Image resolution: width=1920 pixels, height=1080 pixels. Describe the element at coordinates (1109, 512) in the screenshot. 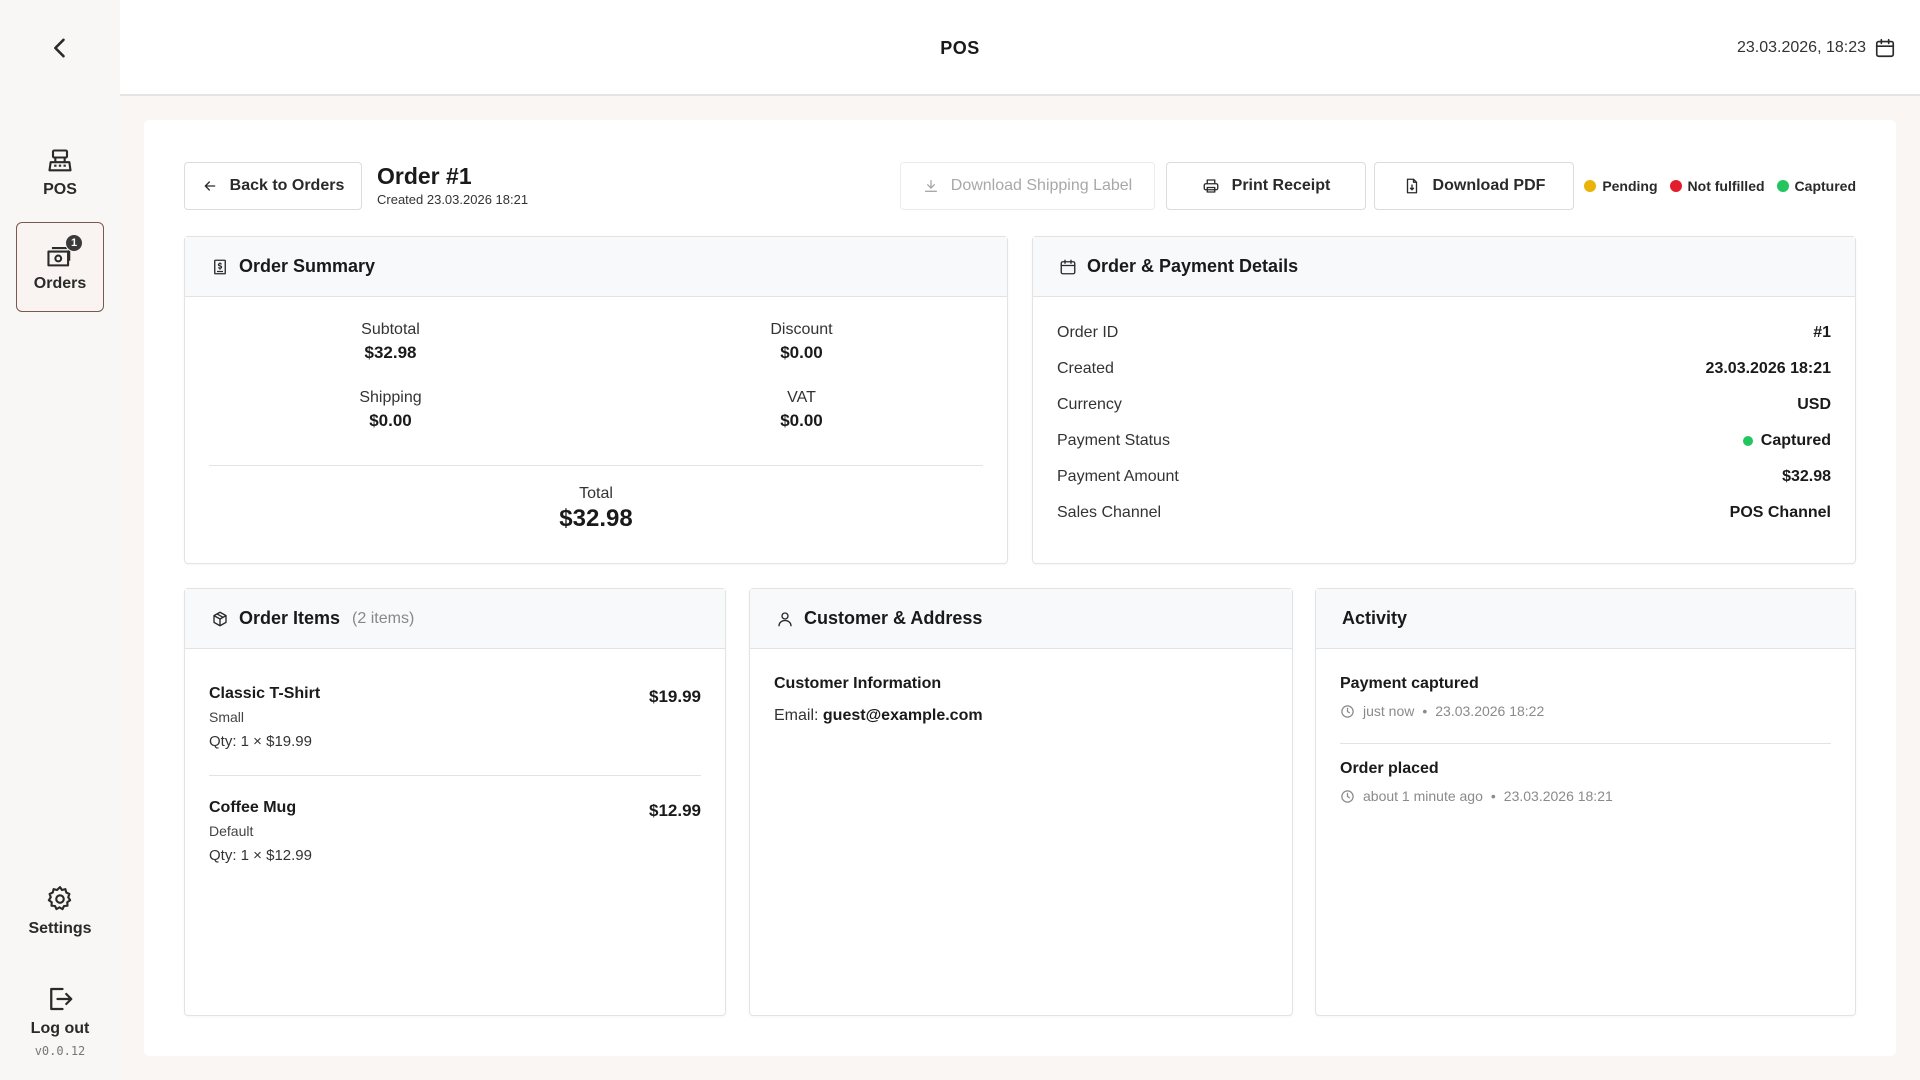

I see `detail-key: Sales Channel` at that location.